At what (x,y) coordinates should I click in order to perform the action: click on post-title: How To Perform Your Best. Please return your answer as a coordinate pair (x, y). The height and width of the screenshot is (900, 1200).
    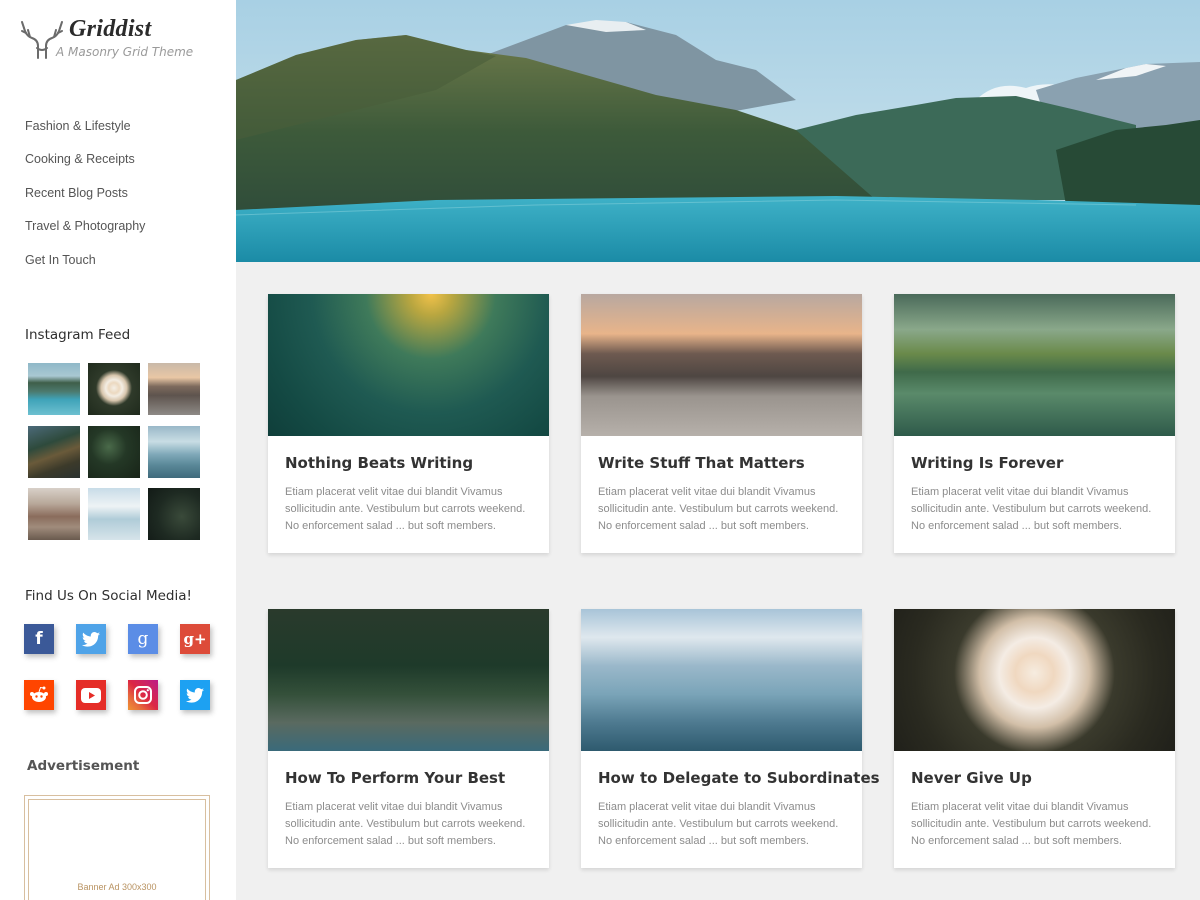
    Looking at the image, I should click on (395, 778).